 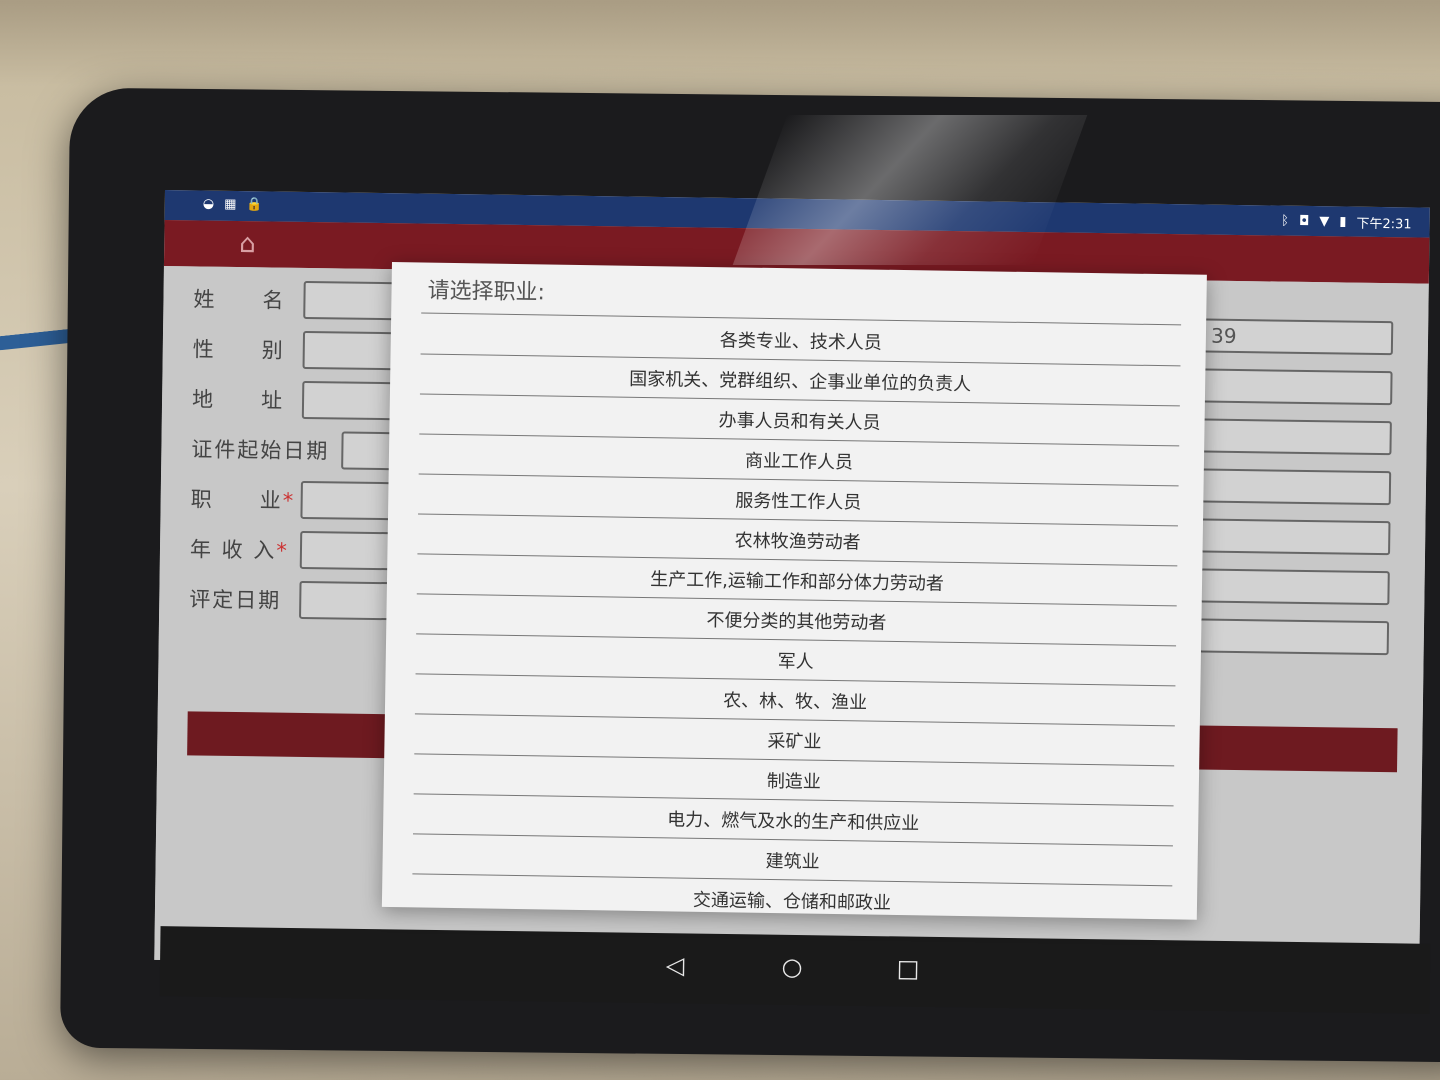 I want to click on form-row-gender: 性 别, so click(x=295, y=349).